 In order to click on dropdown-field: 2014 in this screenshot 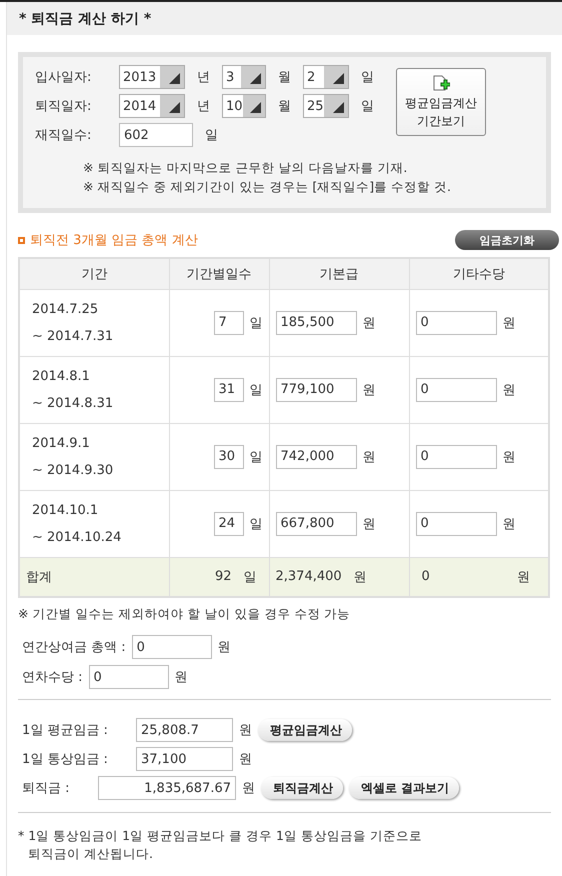, I will do `click(152, 106)`.